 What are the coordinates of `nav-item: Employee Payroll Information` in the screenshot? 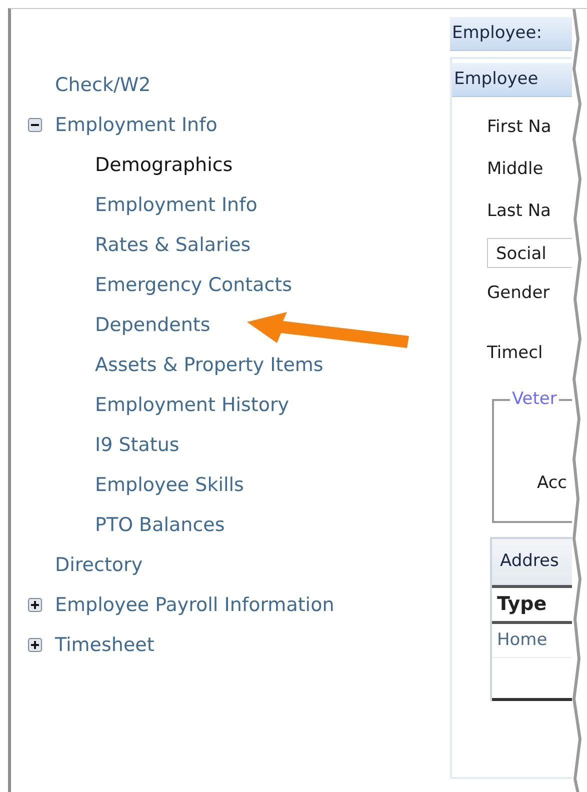 It's located at (194, 605).